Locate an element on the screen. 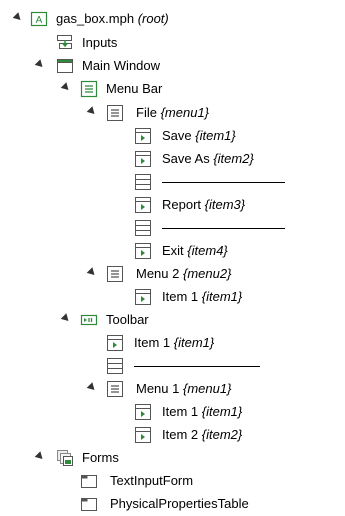 This screenshot has width=345, height=516. tree-node-inputs: Inputs is located at coordinates (172, 43).